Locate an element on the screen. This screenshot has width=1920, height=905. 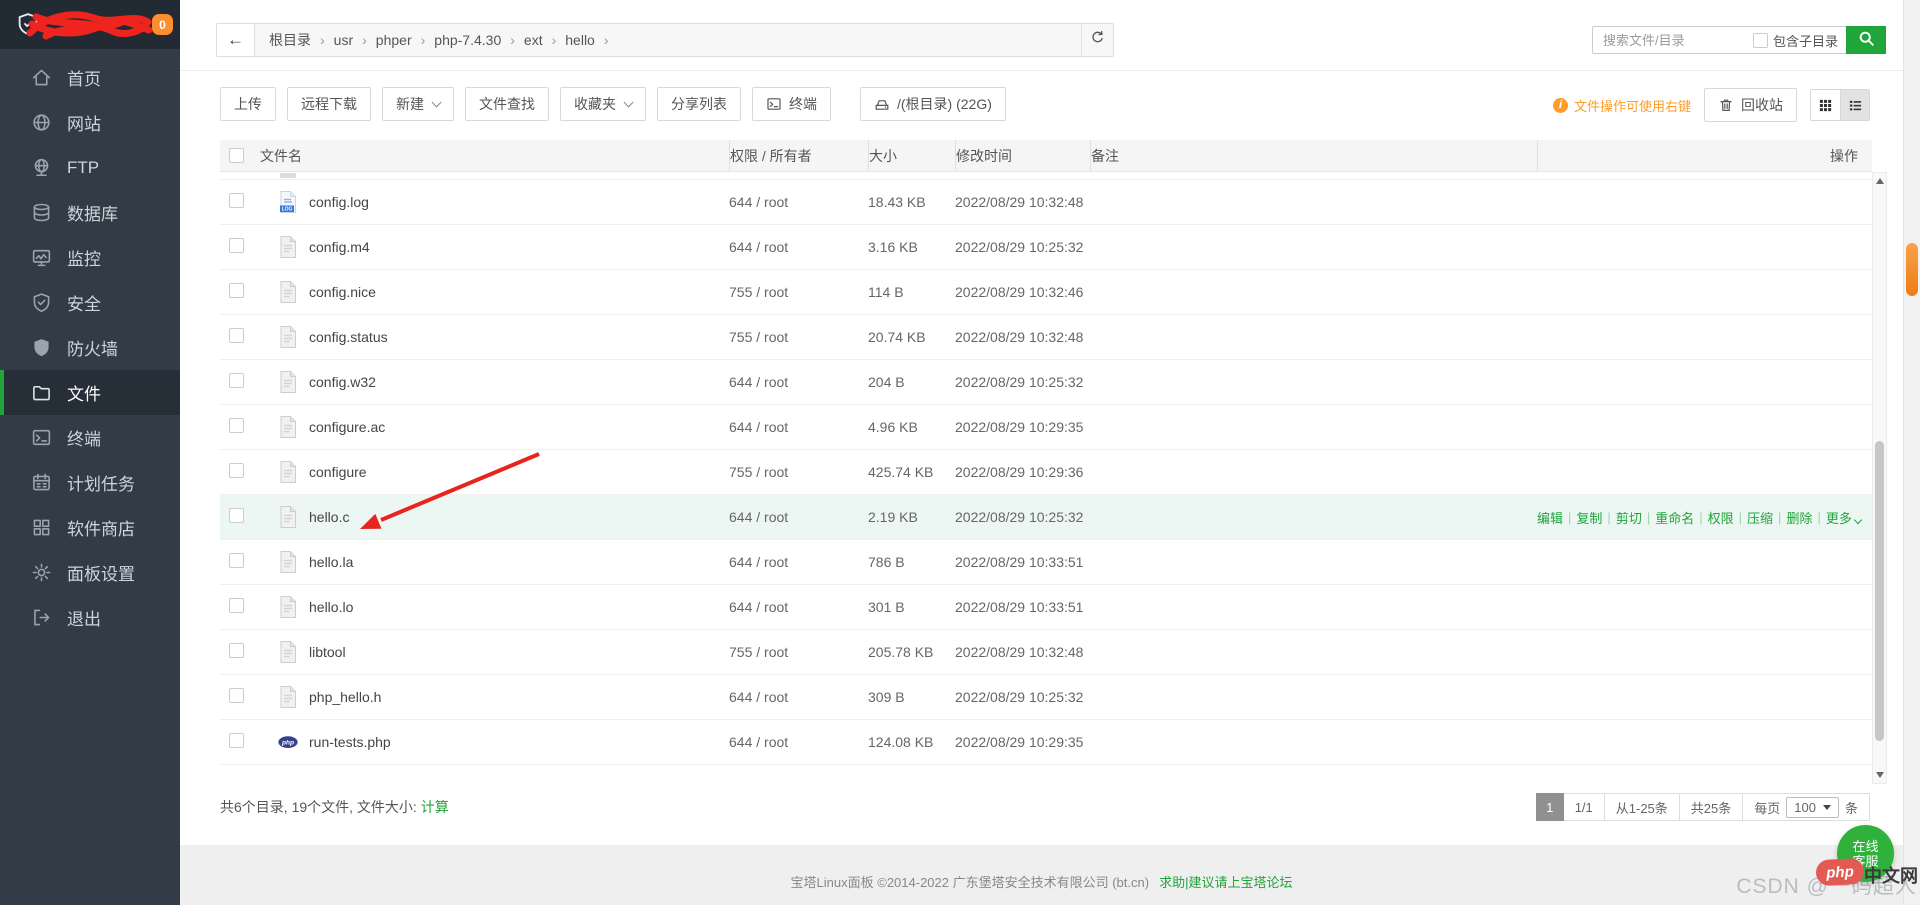
toolbar-button-3: 文件查找 is located at coordinates (507, 104).